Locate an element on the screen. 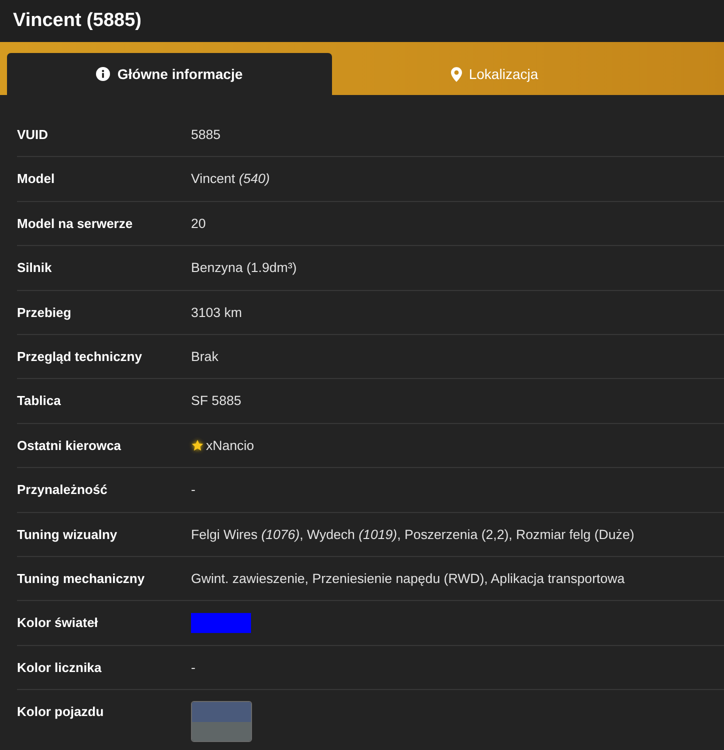 The image size is (724, 750). row-label: Tuning mechaniczny is located at coordinates (81, 579).